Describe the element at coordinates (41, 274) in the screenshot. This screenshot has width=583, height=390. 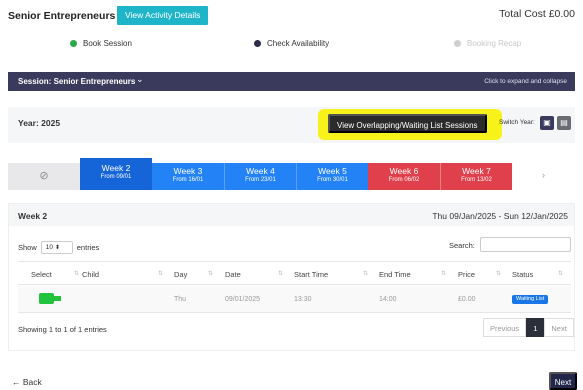
I see `col-select: Select` at that location.